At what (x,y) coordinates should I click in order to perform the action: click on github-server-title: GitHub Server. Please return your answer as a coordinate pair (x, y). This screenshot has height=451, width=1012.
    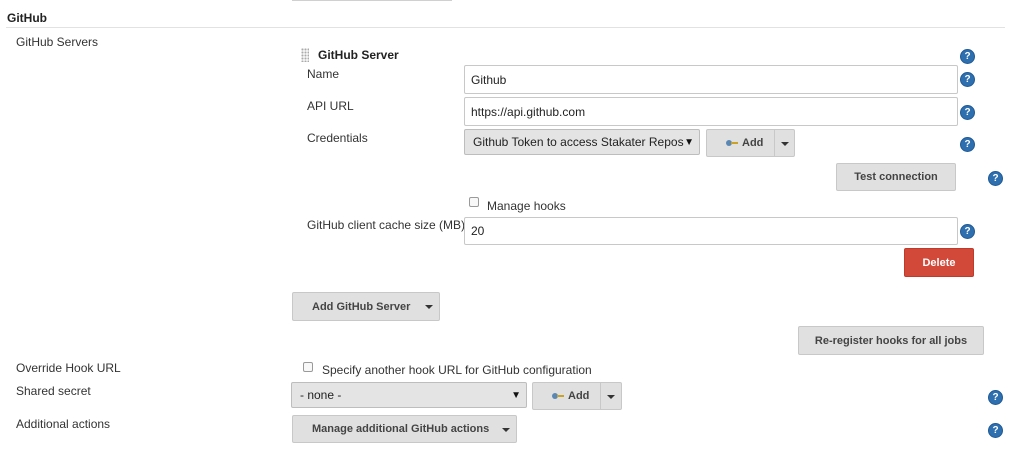
    Looking at the image, I should click on (358, 55).